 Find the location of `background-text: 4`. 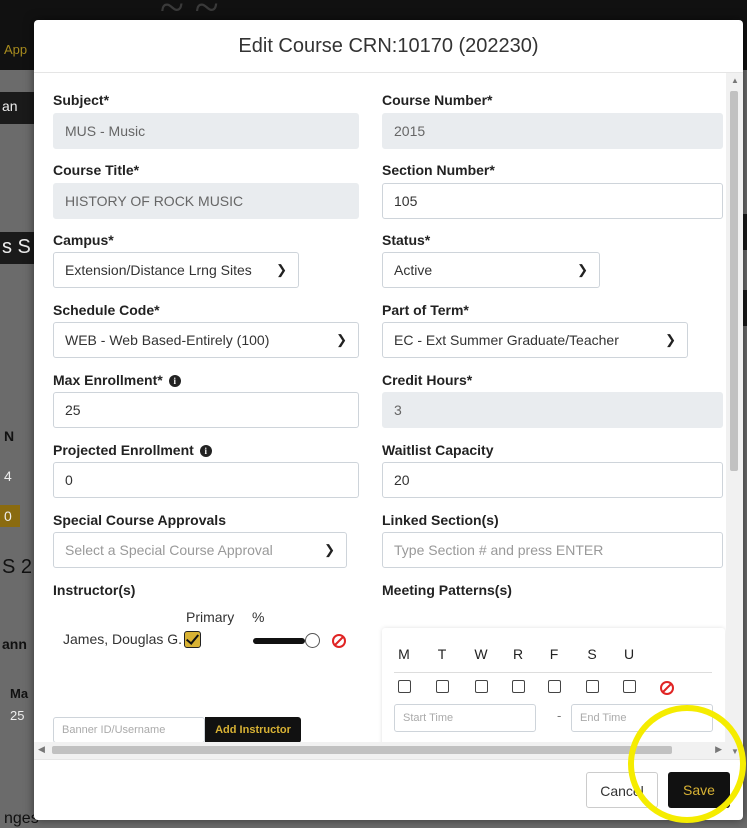

background-text: 4 is located at coordinates (8, 476).